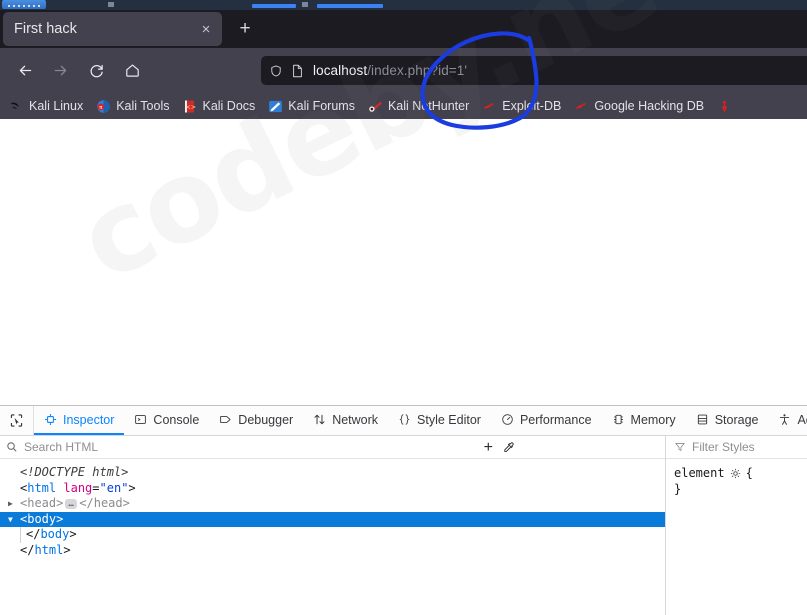  Describe the element at coordinates (507, 419) in the screenshot. I see `performance-icon` at that location.